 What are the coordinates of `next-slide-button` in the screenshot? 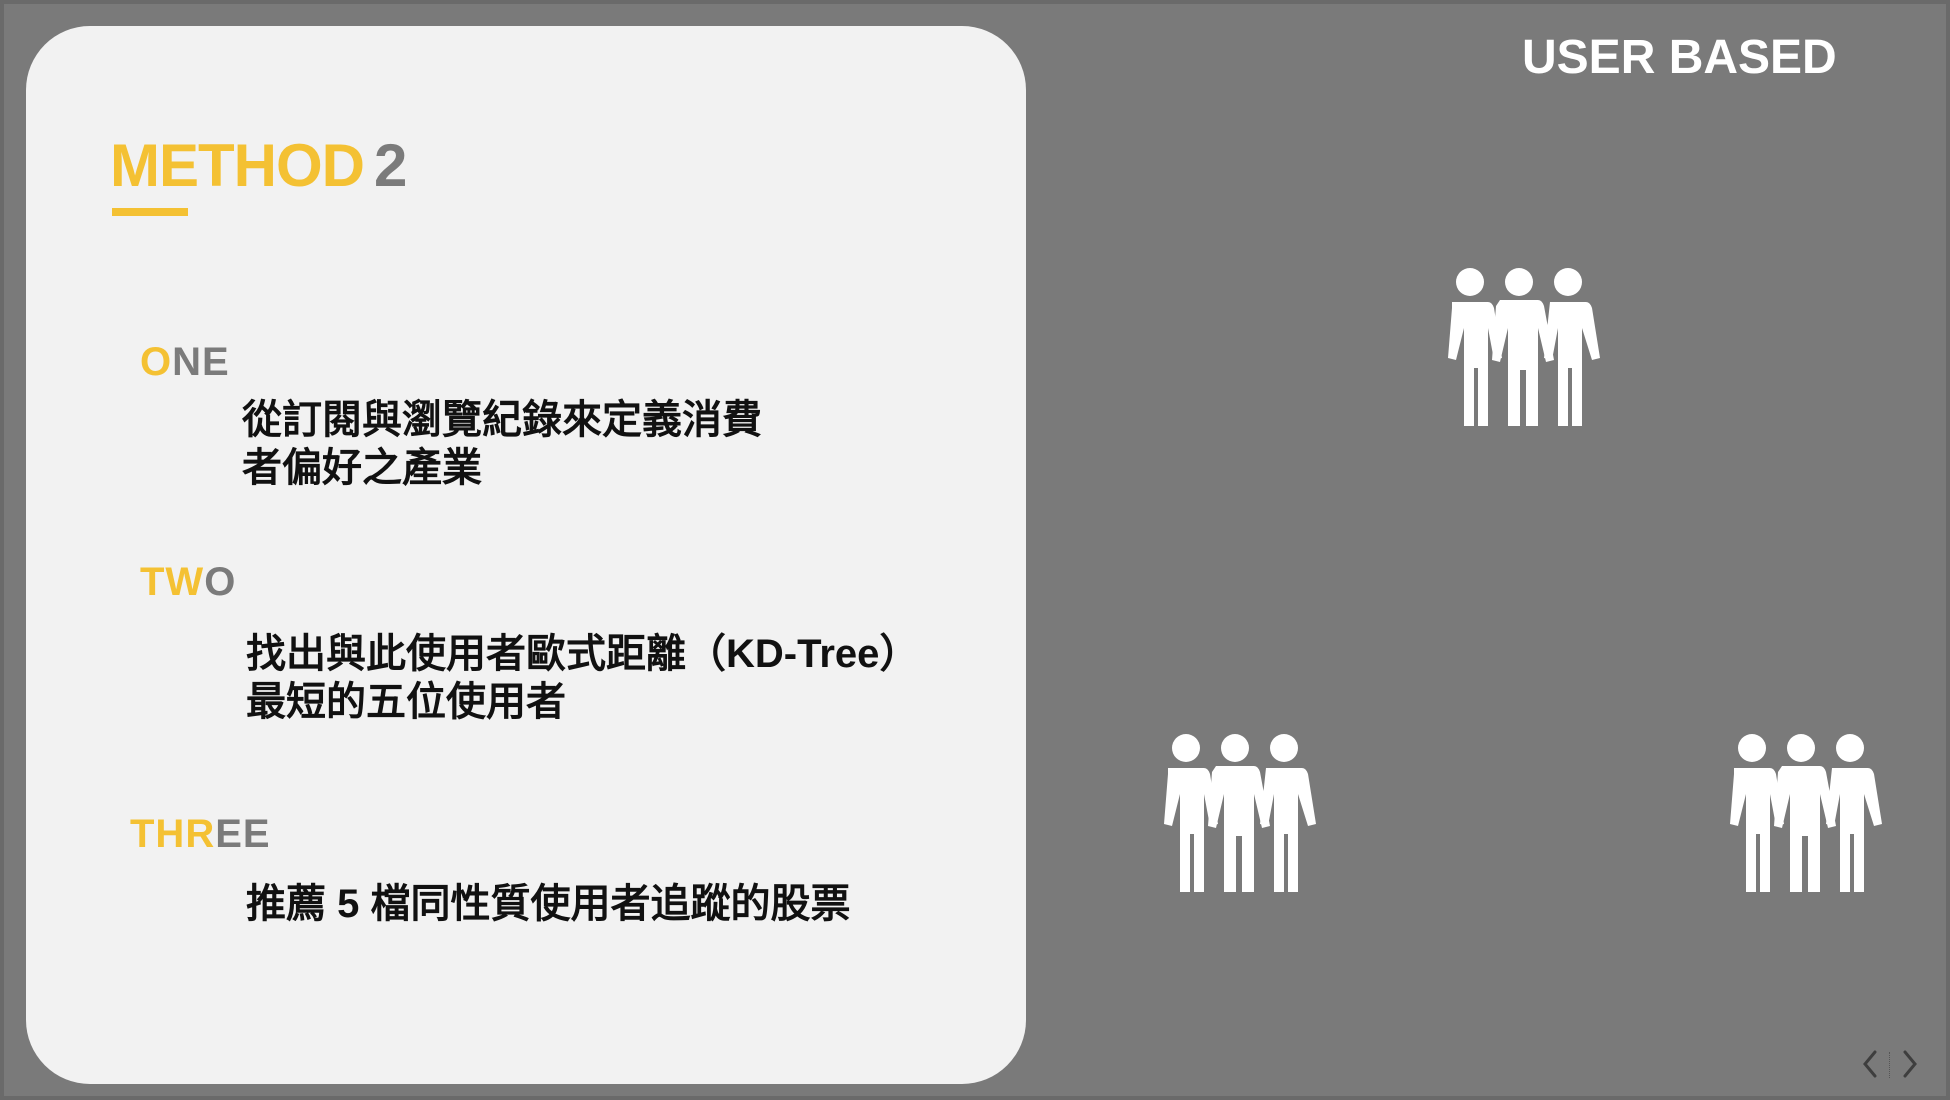 It's located at (1910, 1064).